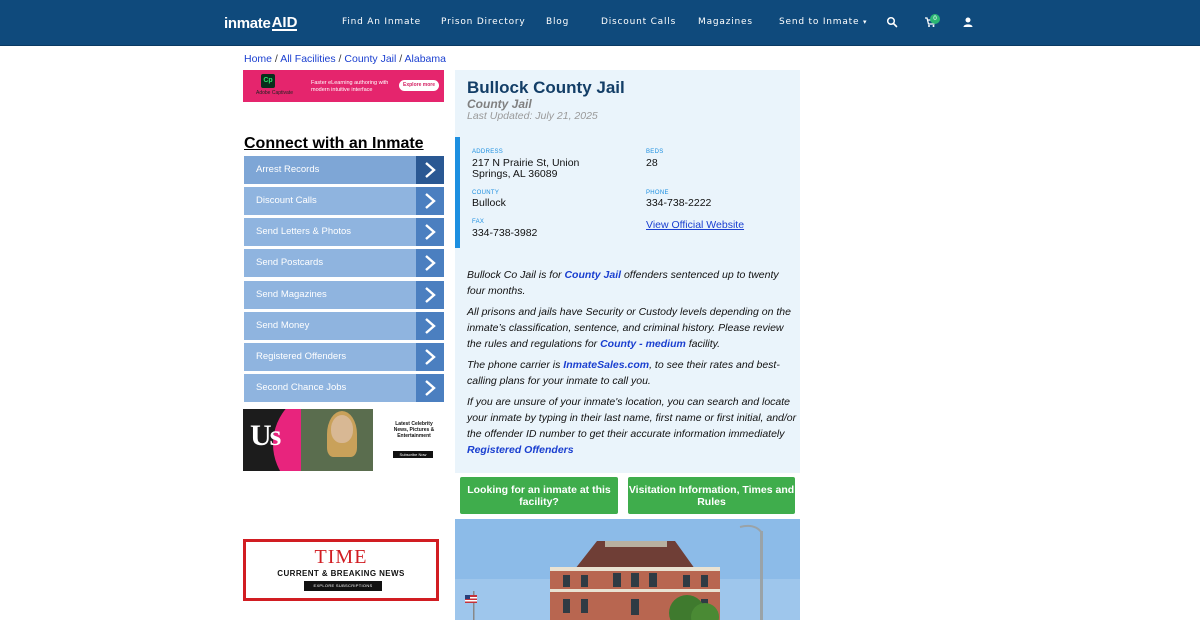  Describe the element at coordinates (307, 59) in the screenshot. I see `breadcrumb-all-facilities: All Facilities` at that location.